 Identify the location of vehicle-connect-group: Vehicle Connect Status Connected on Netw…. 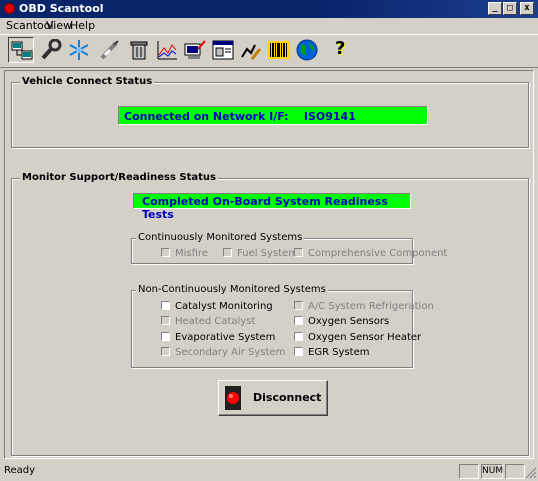
(270, 112).